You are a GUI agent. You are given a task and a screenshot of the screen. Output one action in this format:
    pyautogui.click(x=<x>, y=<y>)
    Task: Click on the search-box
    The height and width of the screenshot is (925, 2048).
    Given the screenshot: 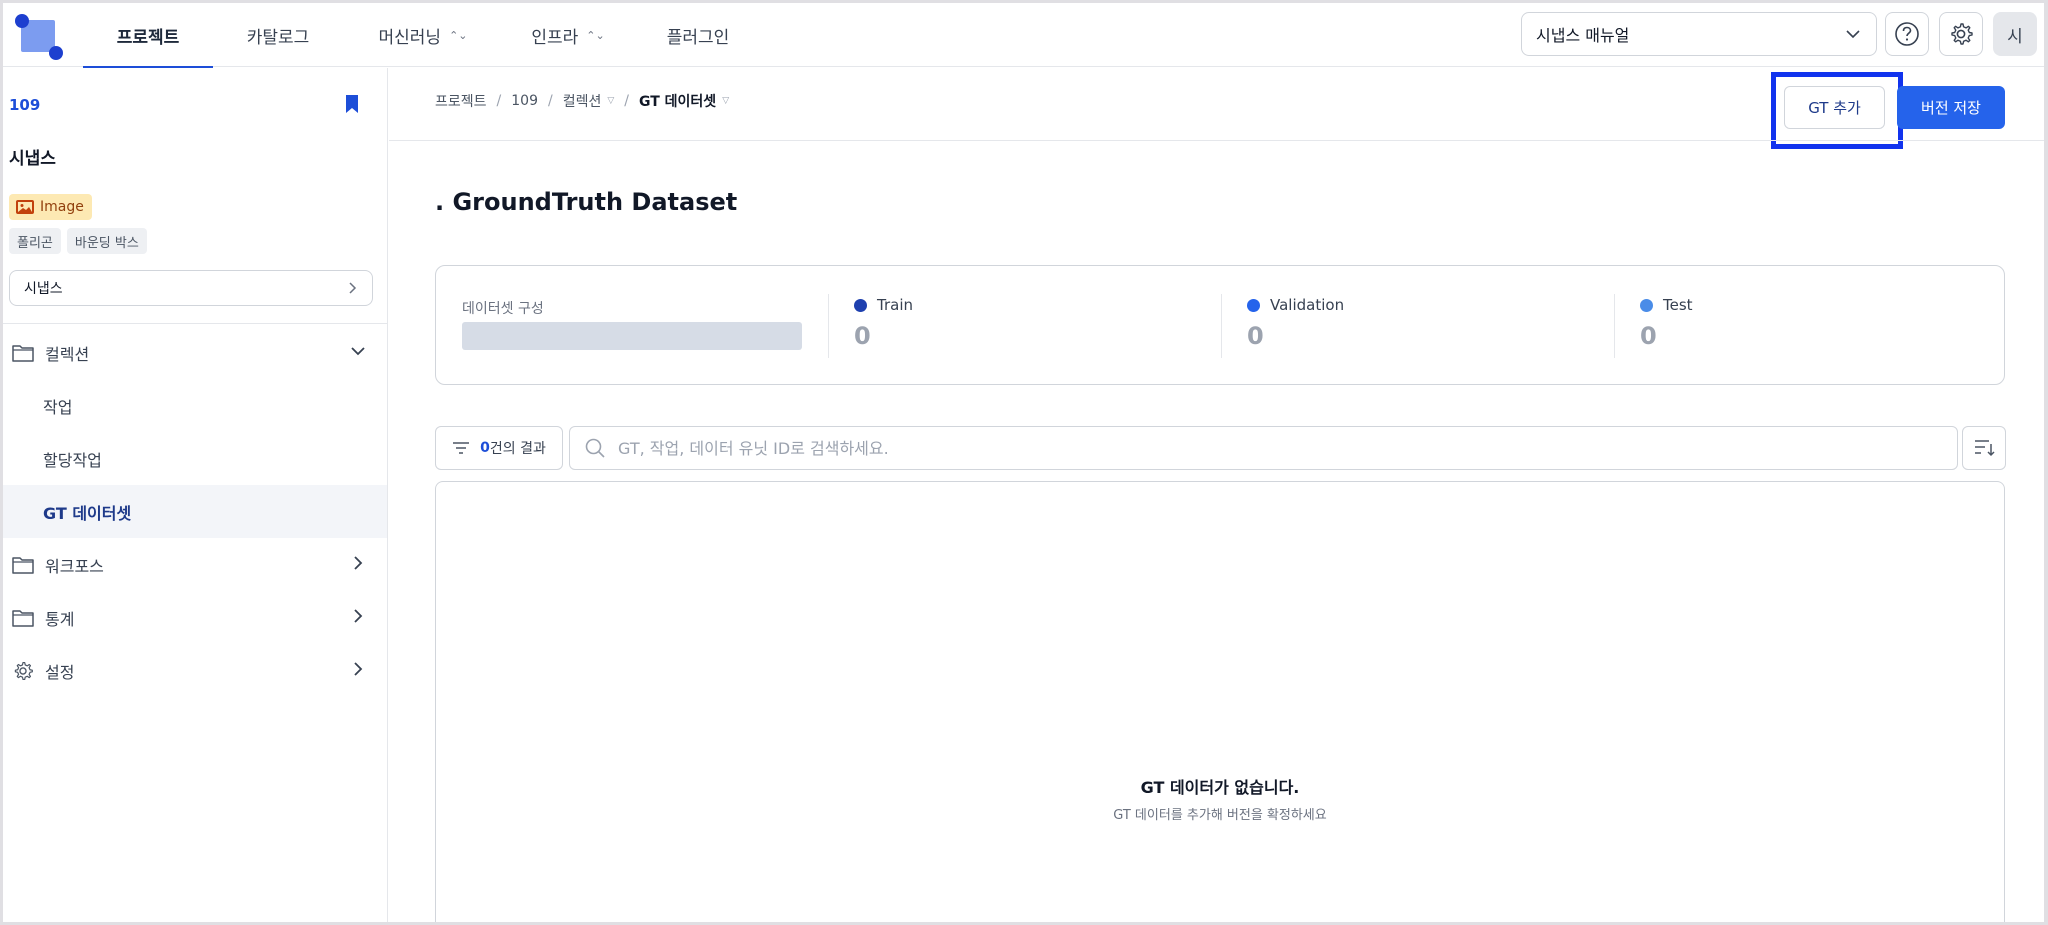 What is the action you would take?
    pyautogui.click(x=1263, y=448)
    